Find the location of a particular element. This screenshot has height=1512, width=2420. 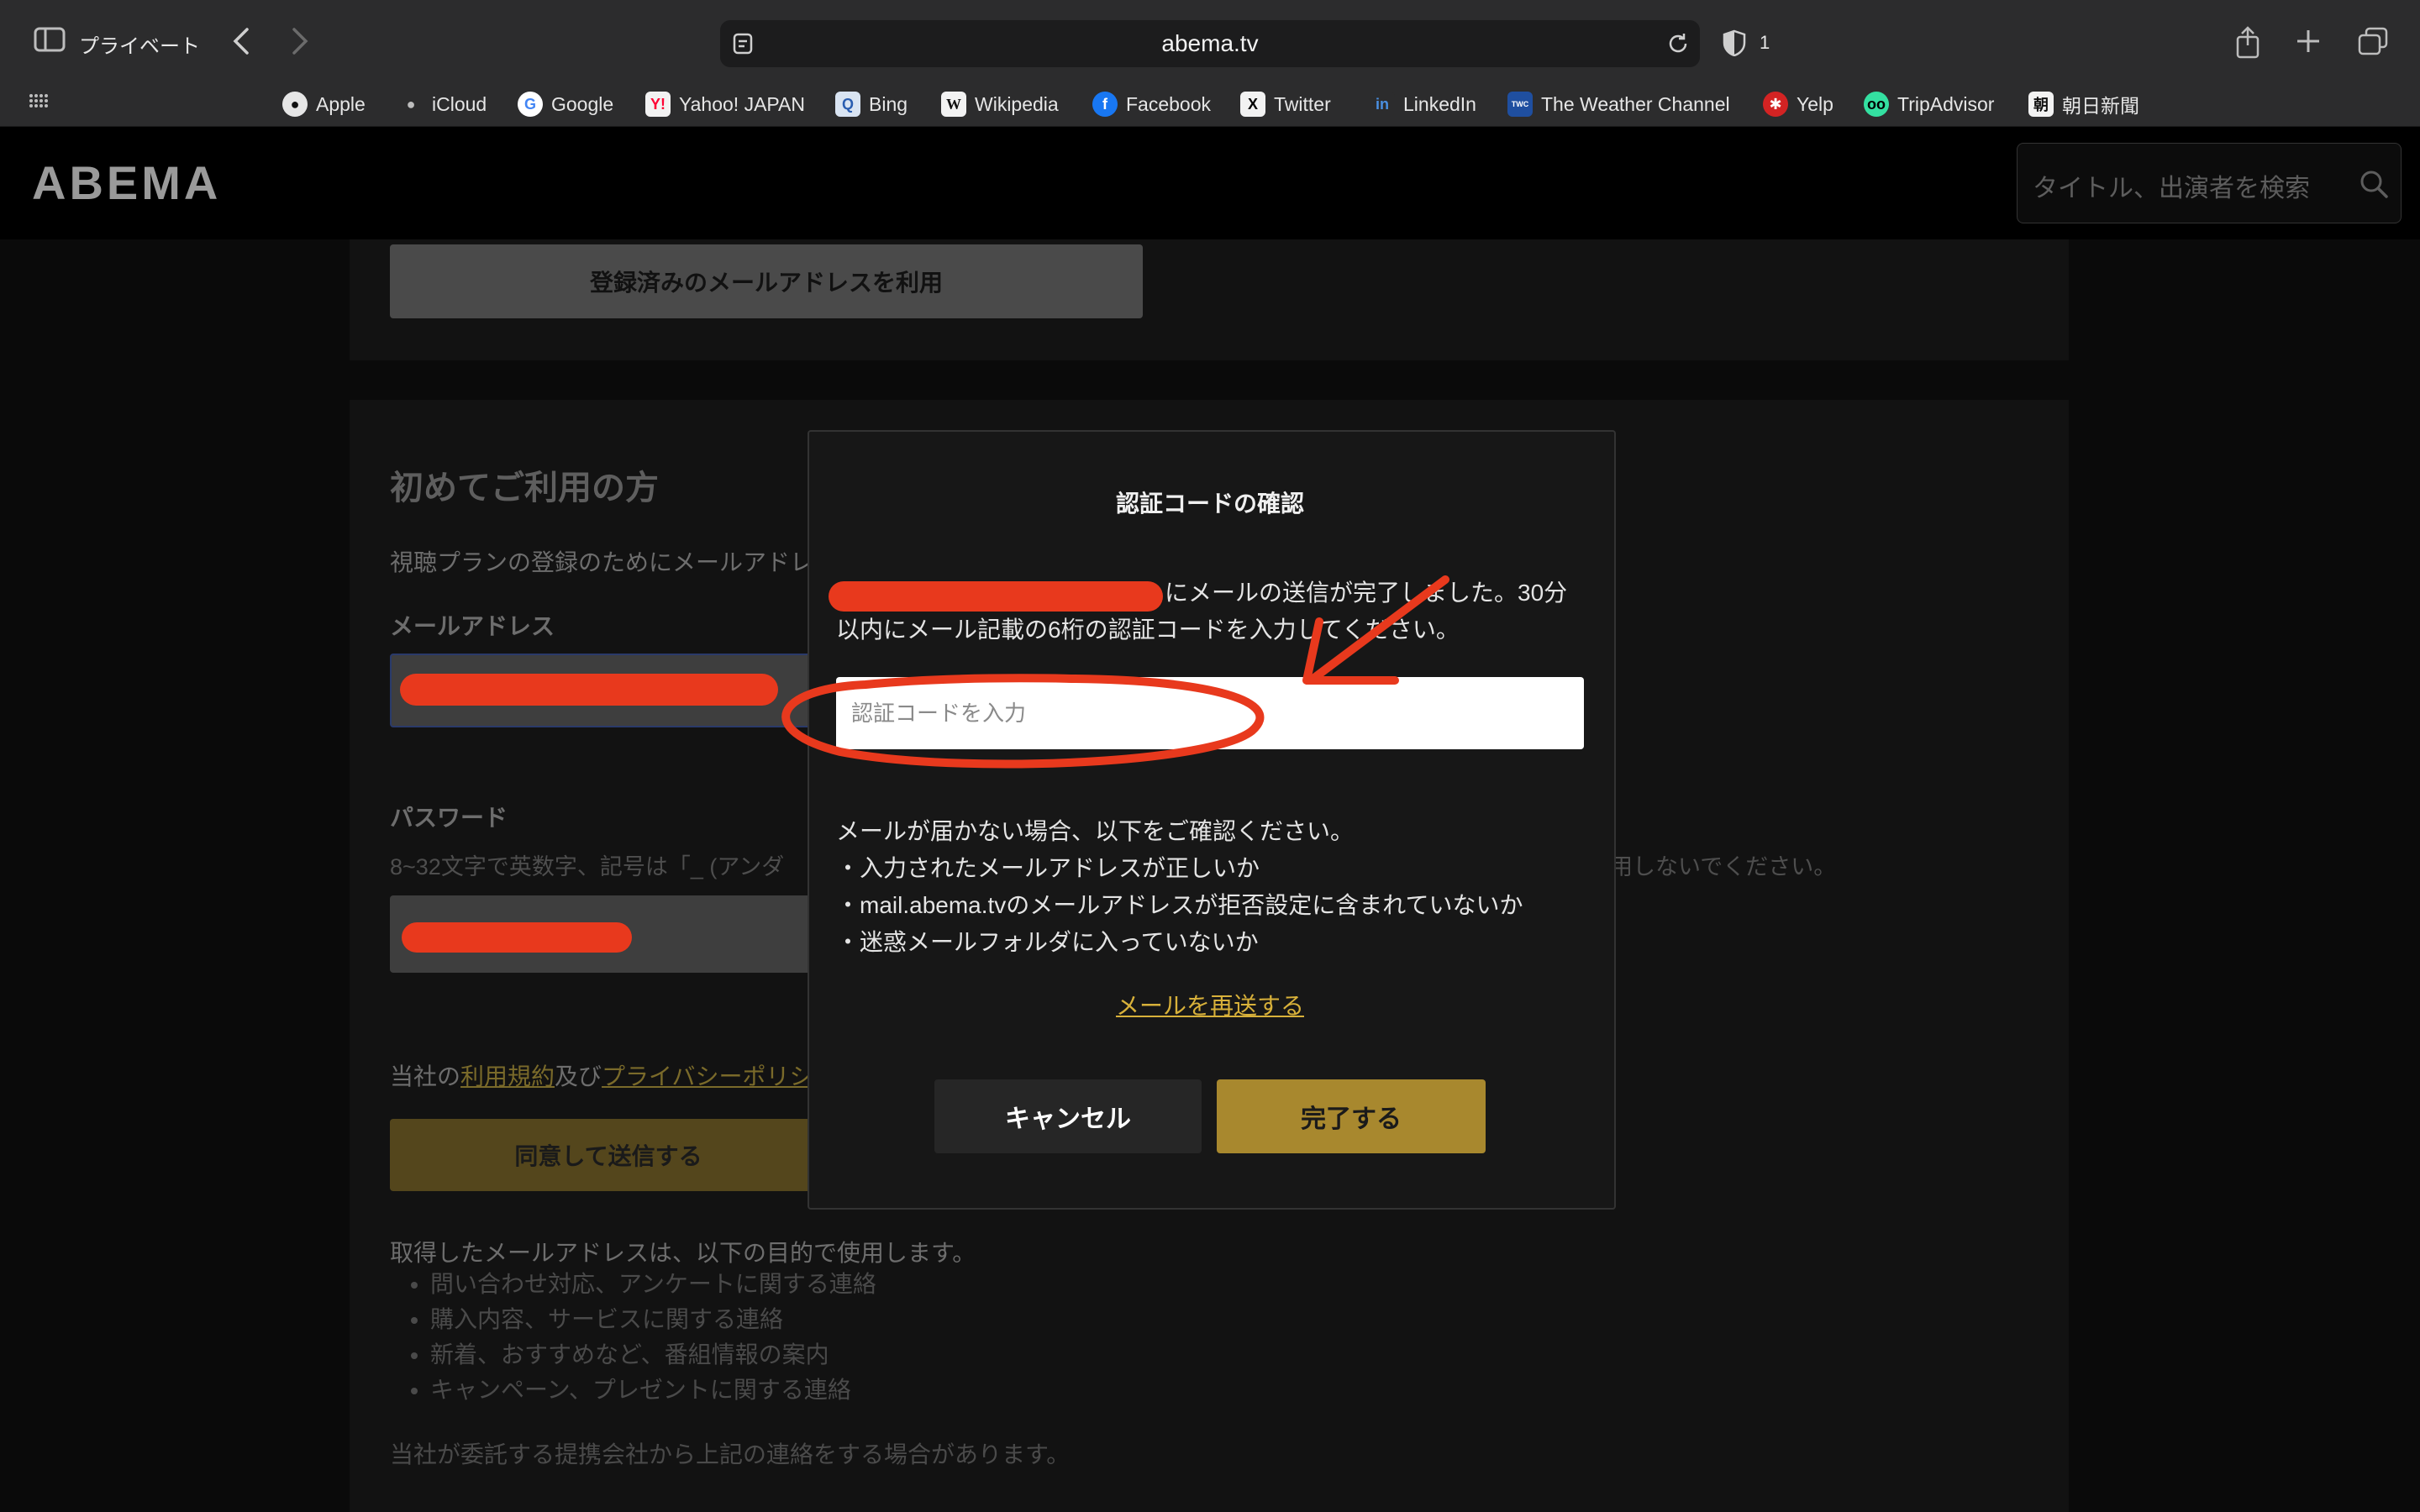

yahoo-icon: Y! is located at coordinates (658, 104).